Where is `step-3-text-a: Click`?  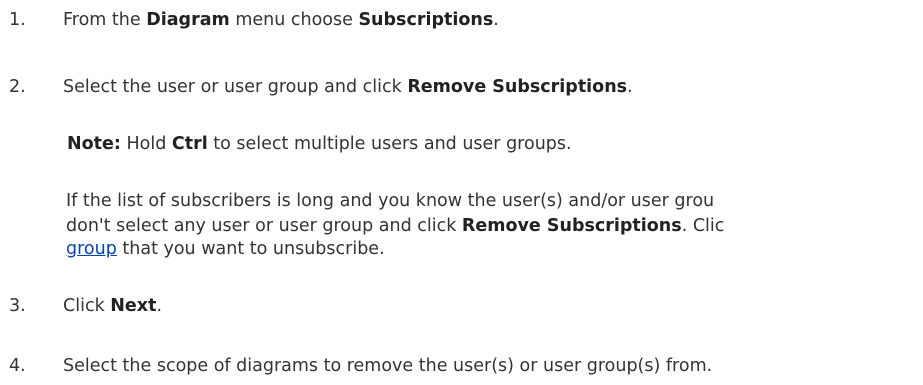 step-3-text-a: Click is located at coordinates (87, 306).